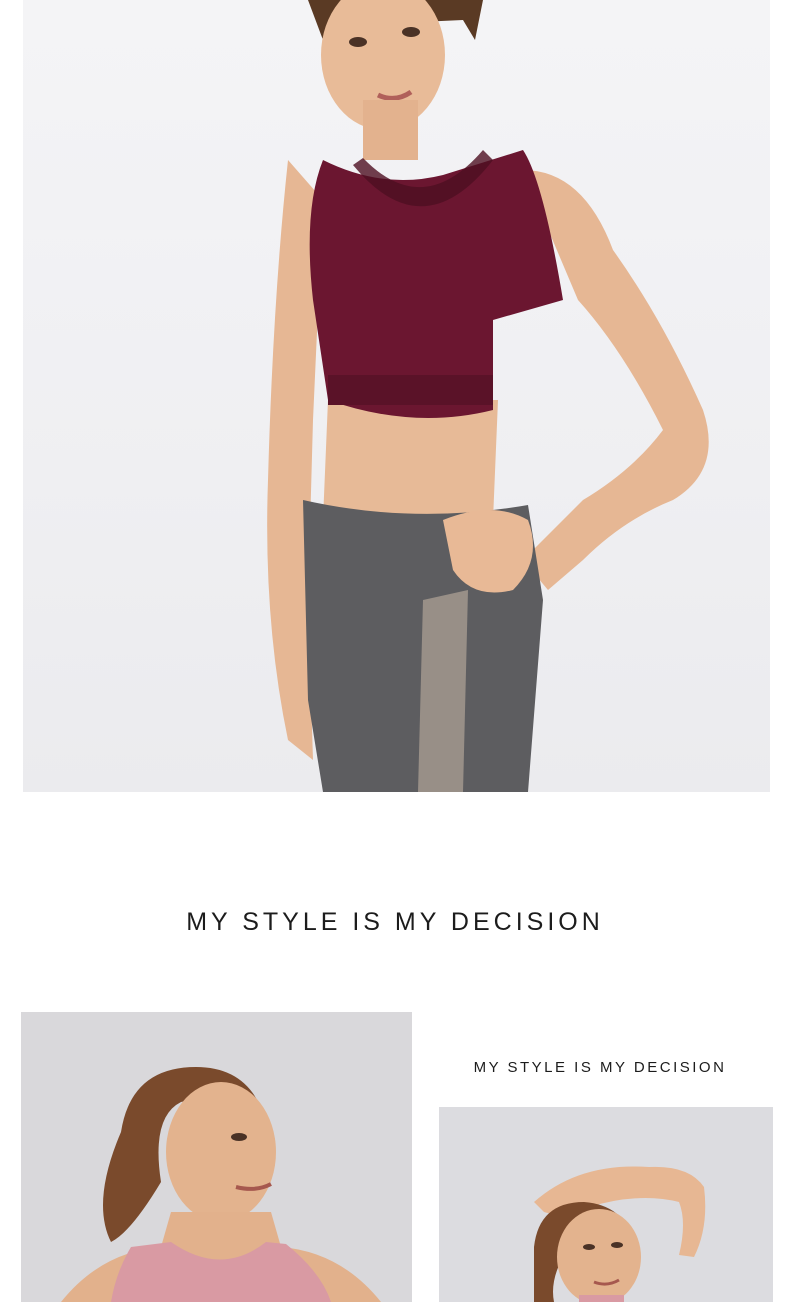  What do you see at coordinates (600, 1067) in the screenshot?
I see `subheadline-tagline: MY STYLE IS MY DECISION` at bounding box center [600, 1067].